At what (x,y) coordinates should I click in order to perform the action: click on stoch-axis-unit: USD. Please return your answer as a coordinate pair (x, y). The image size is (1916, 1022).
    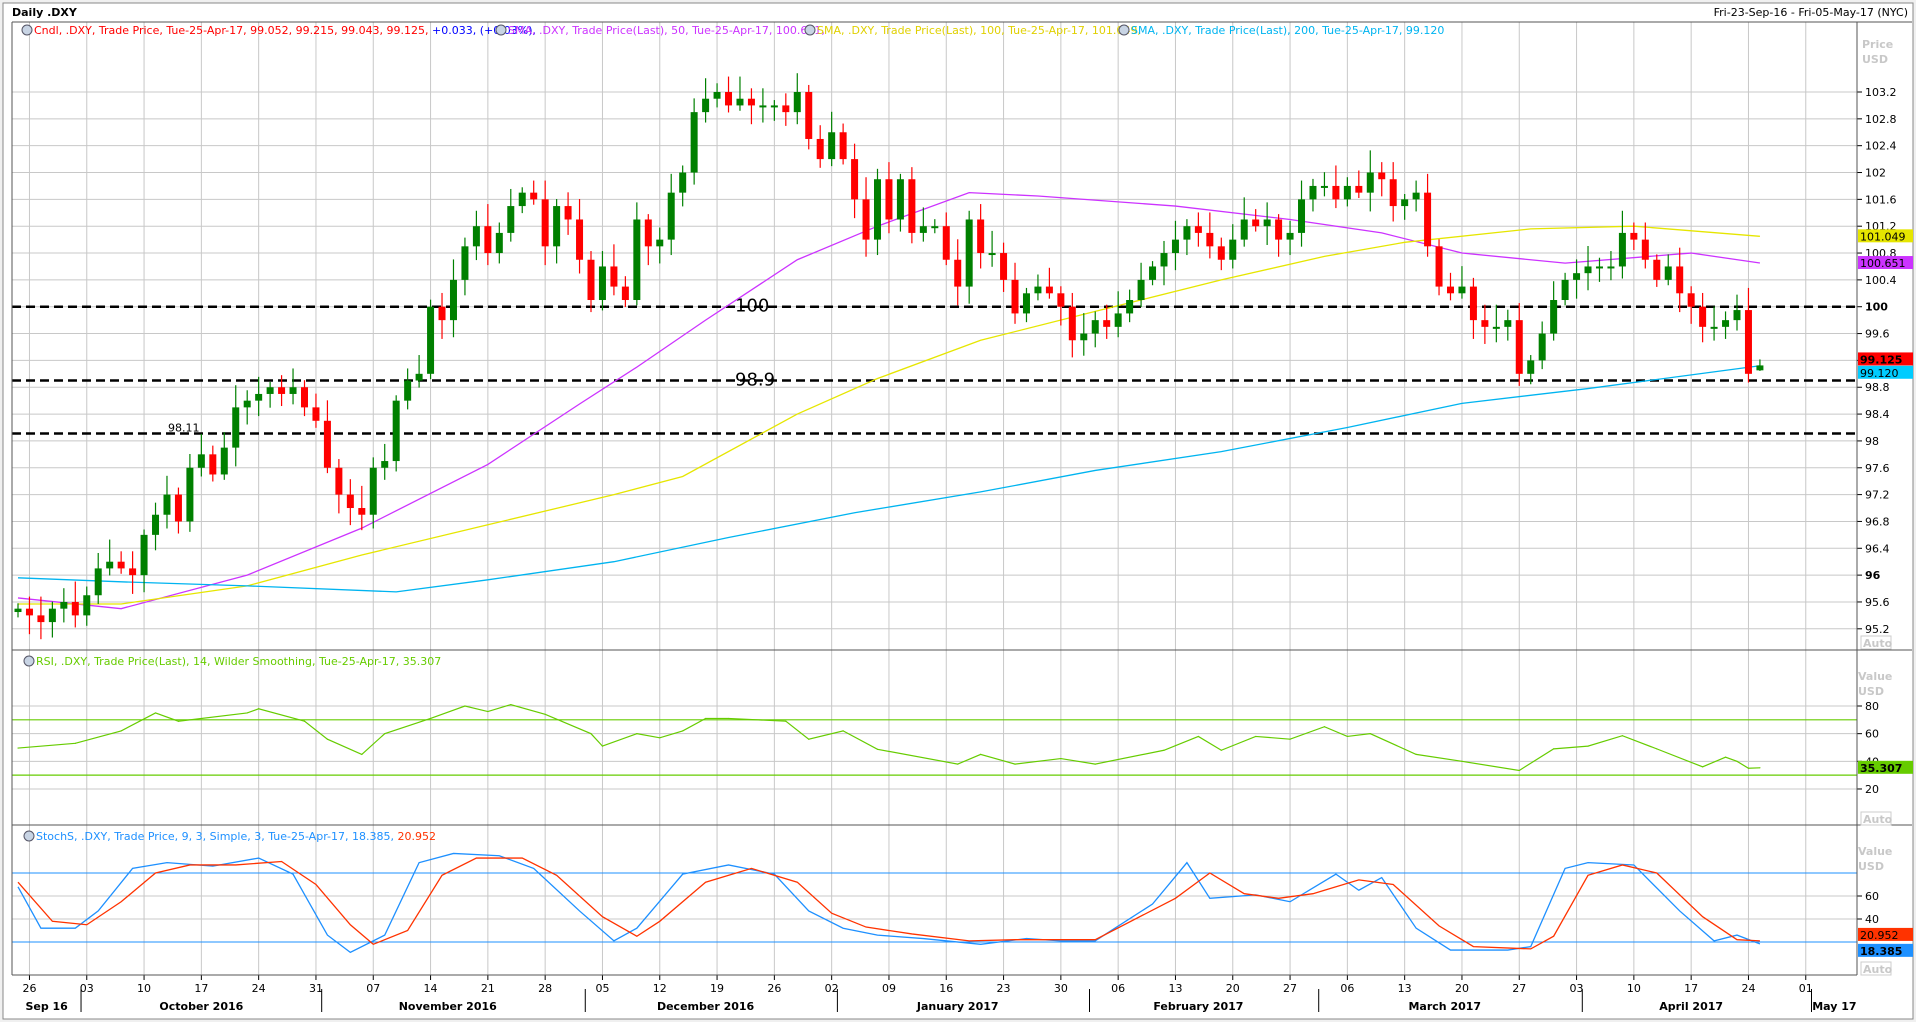
    Looking at the image, I should click on (1871, 866).